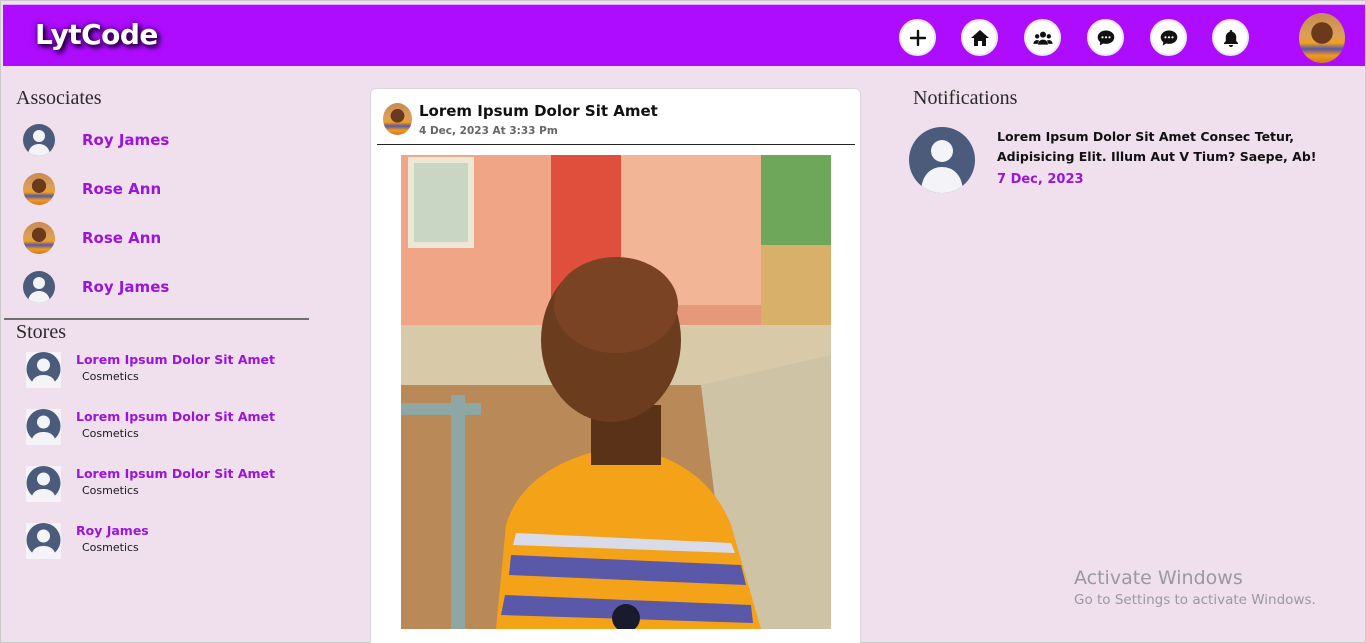 The width and height of the screenshot is (1366, 643). Describe the element at coordinates (59, 98) in the screenshot. I see `associates-heading: Associates` at that location.